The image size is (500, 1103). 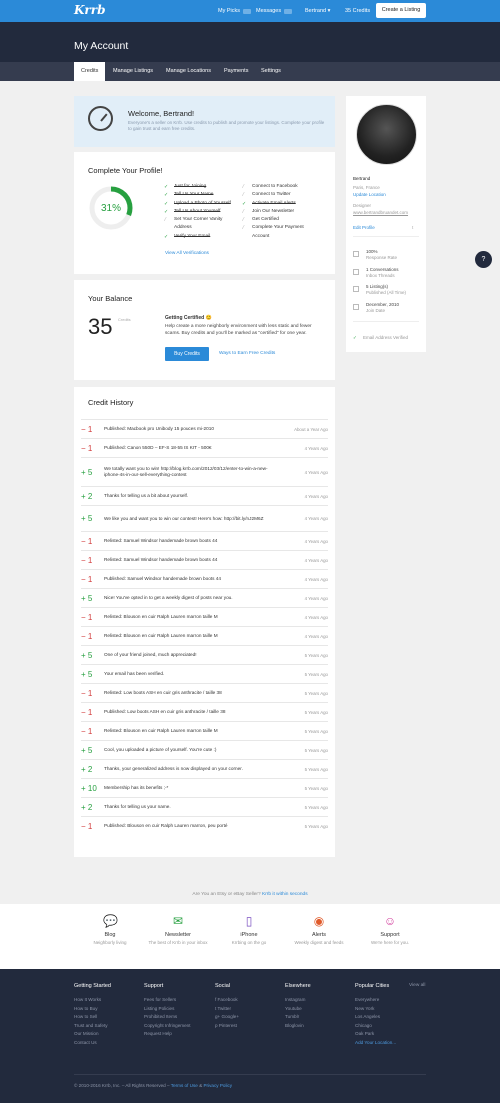 What do you see at coordinates (227, 1026) in the screenshot?
I see `footer-link: p Pinterest` at bounding box center [227, 1026].